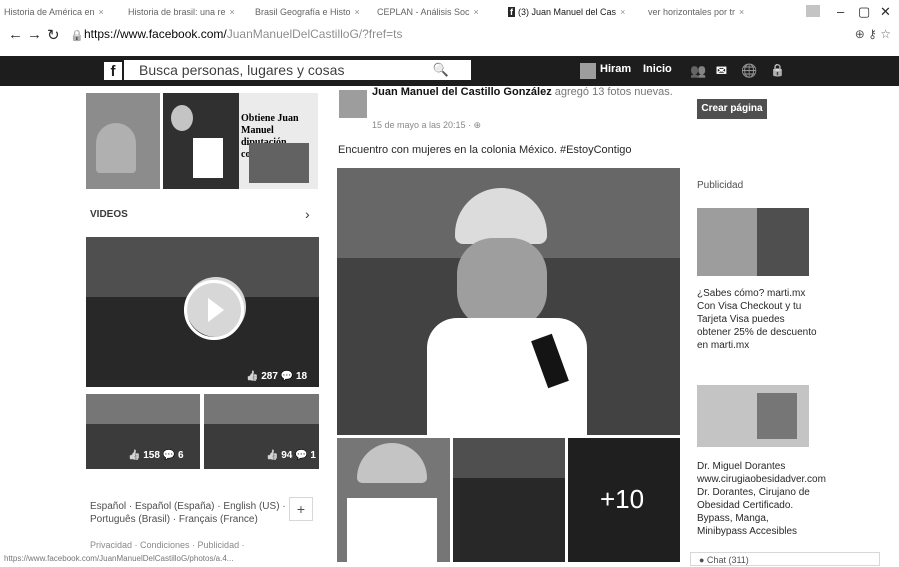 This screenshot has height=567, width=899. Describe the element at coordinates (502, 283) in the screenshot. I see `face-figure` at that location.